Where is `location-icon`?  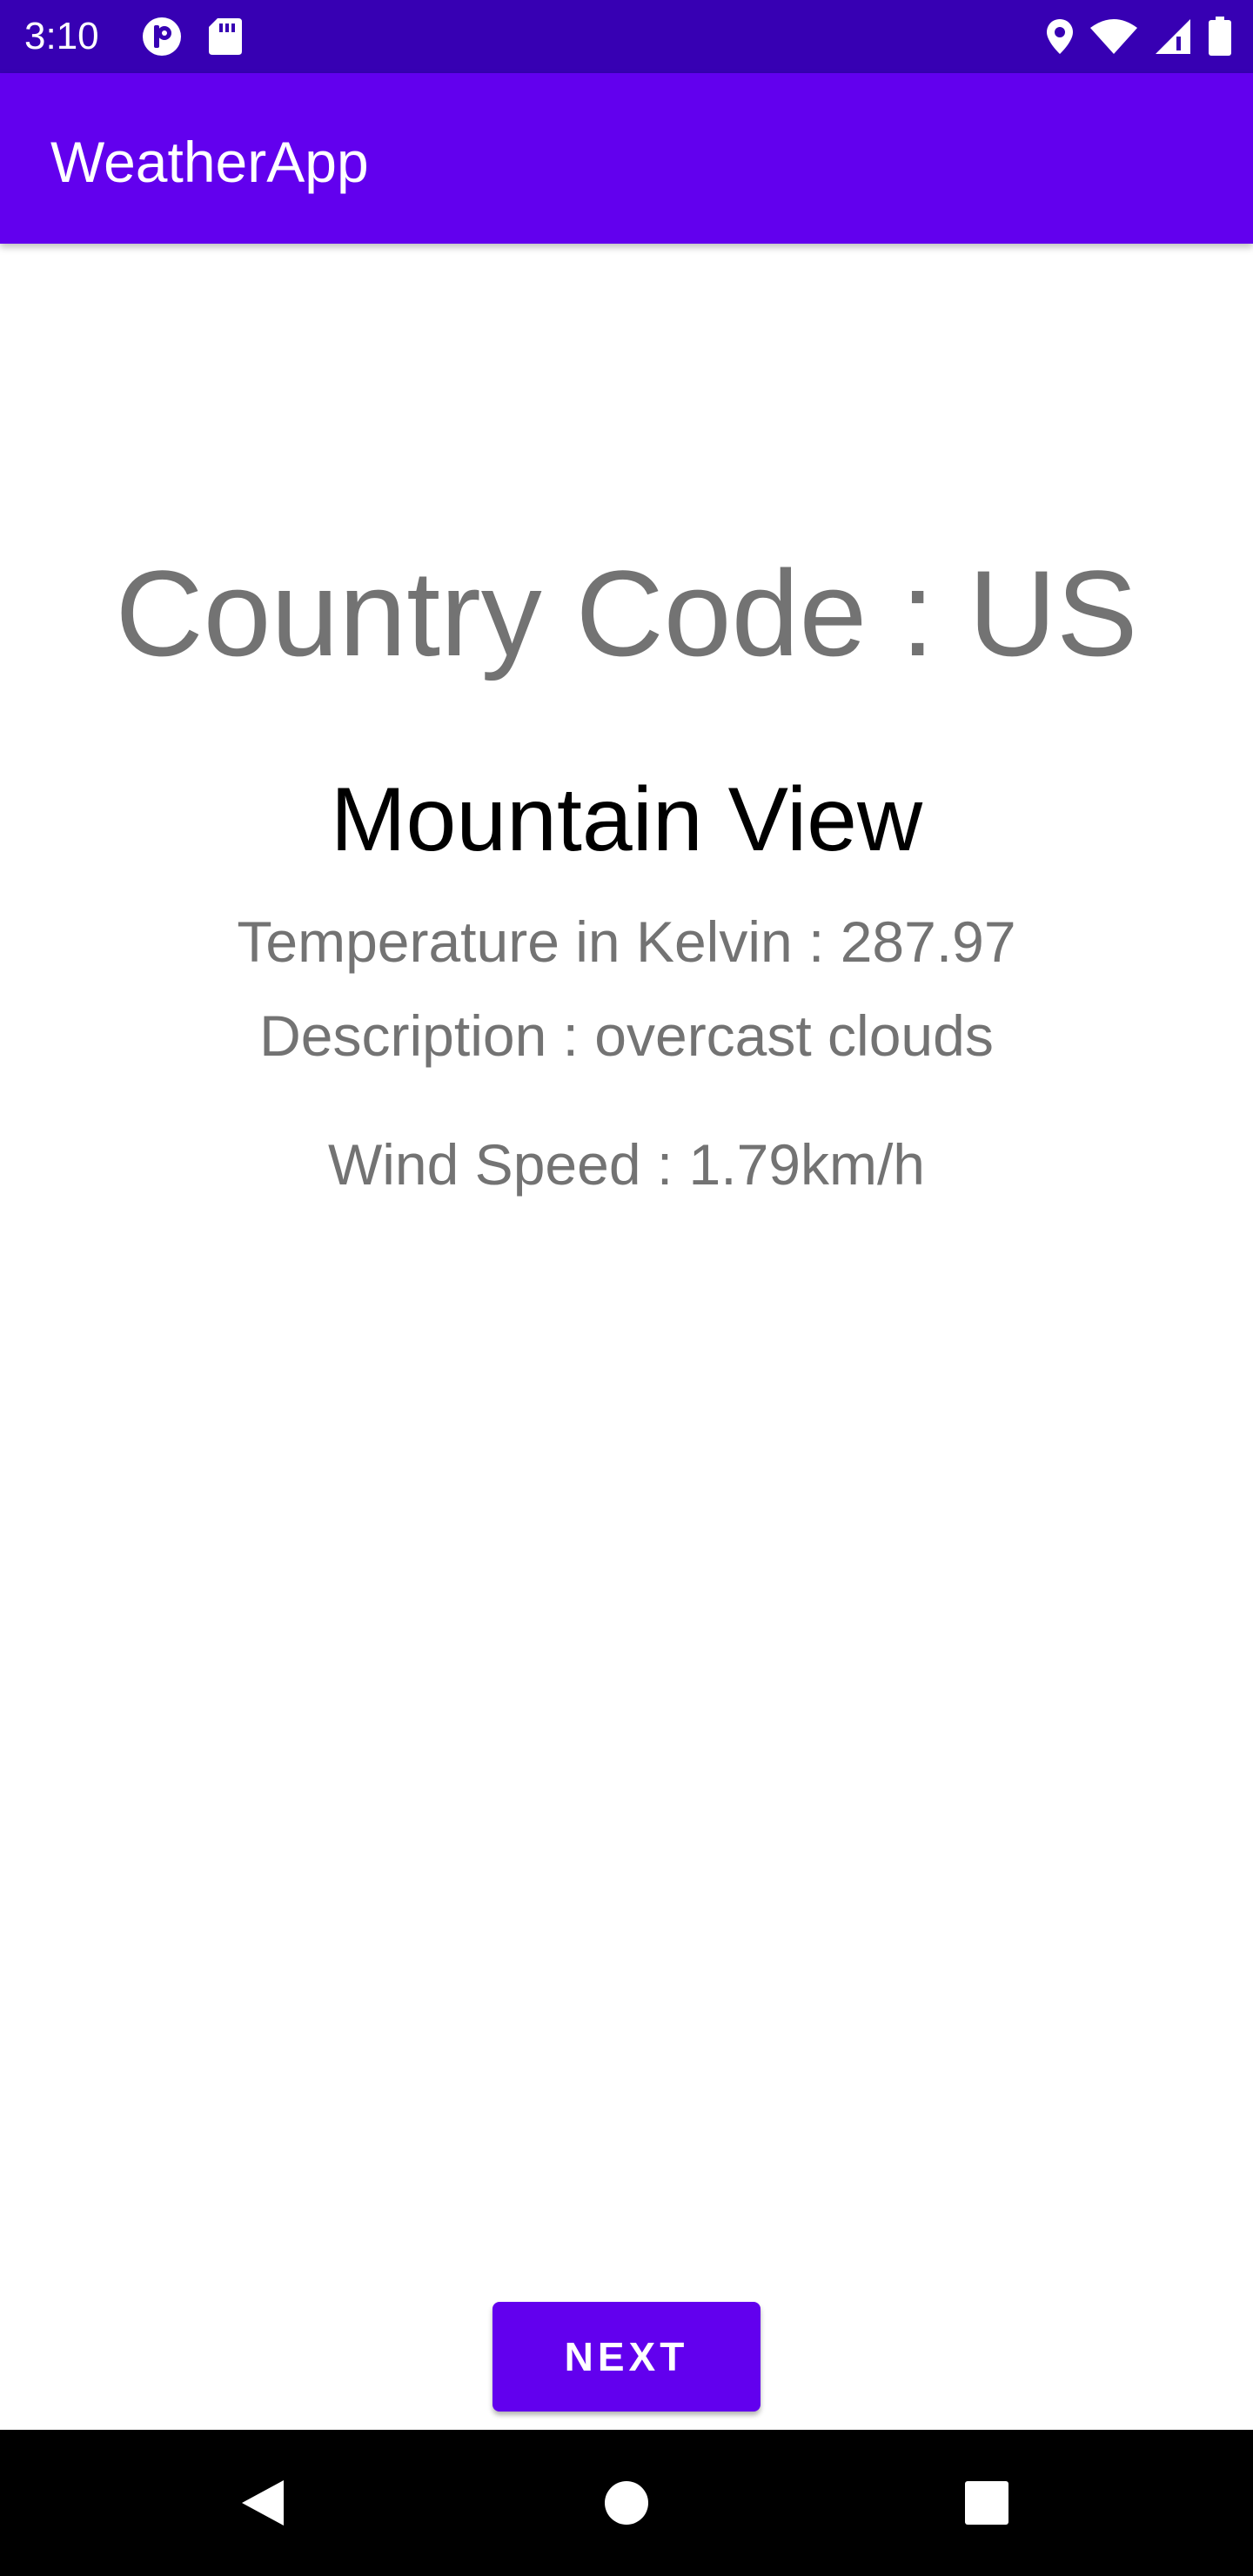
location-icon is located at coordinates (1060, 37).